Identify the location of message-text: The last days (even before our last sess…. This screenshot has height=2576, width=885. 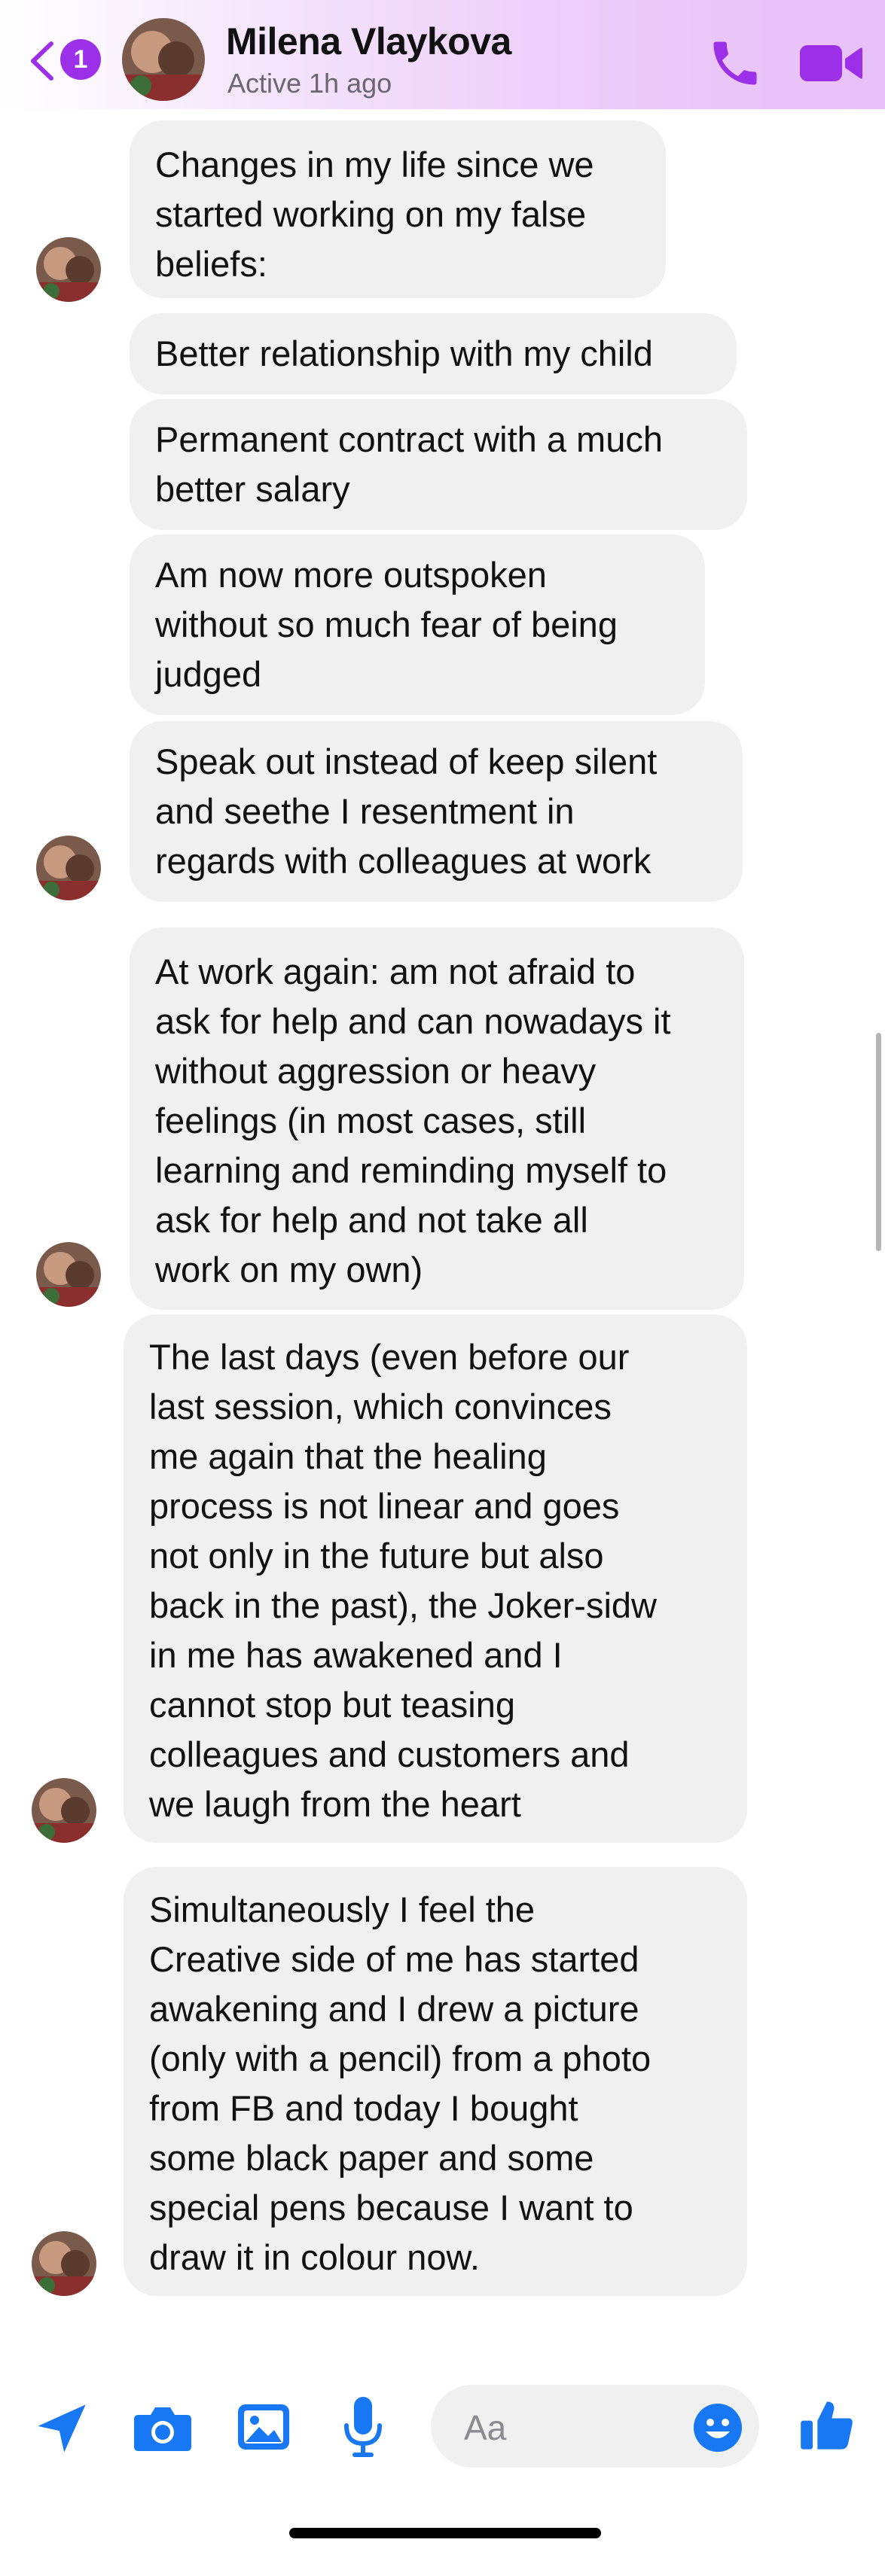
(403, 1581).